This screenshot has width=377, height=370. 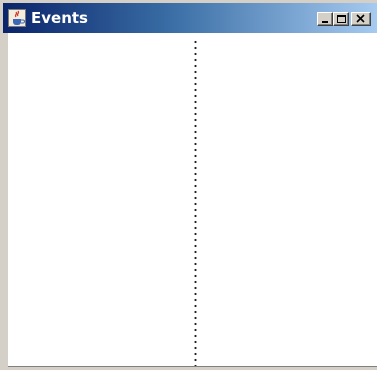 I want to click on maximize-button, so click(x=341, y=19).